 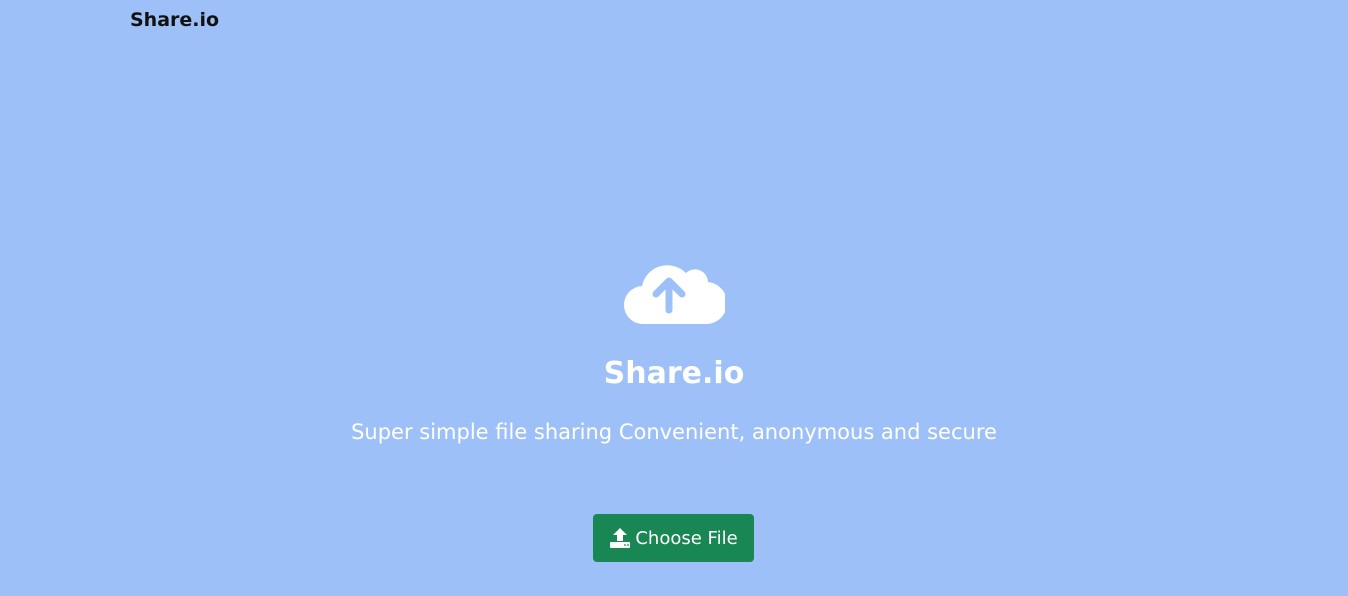 What do you see at coordinates (674, 294) in the screenshot?
I see `cloud-upload-icon` at bounding box center [674, 294].